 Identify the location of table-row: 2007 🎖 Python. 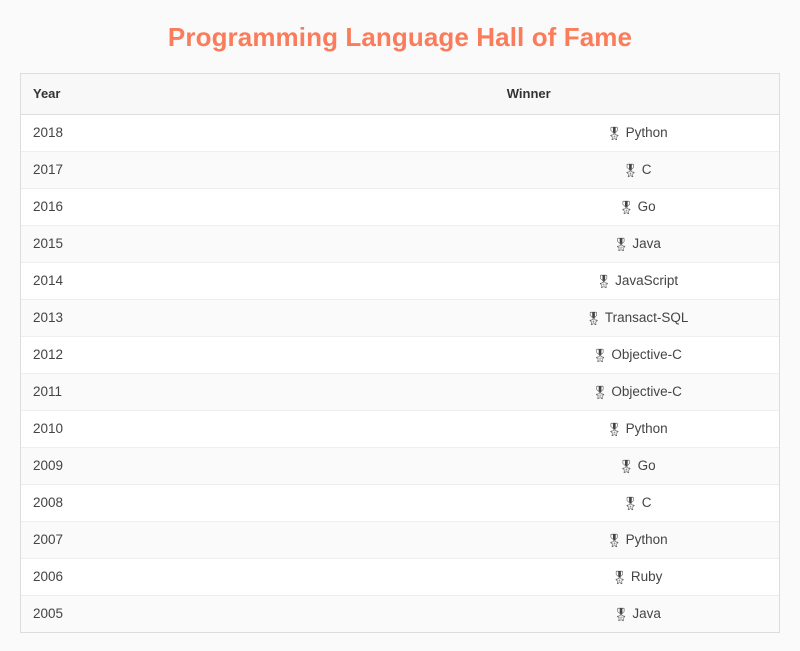
(400, 540).